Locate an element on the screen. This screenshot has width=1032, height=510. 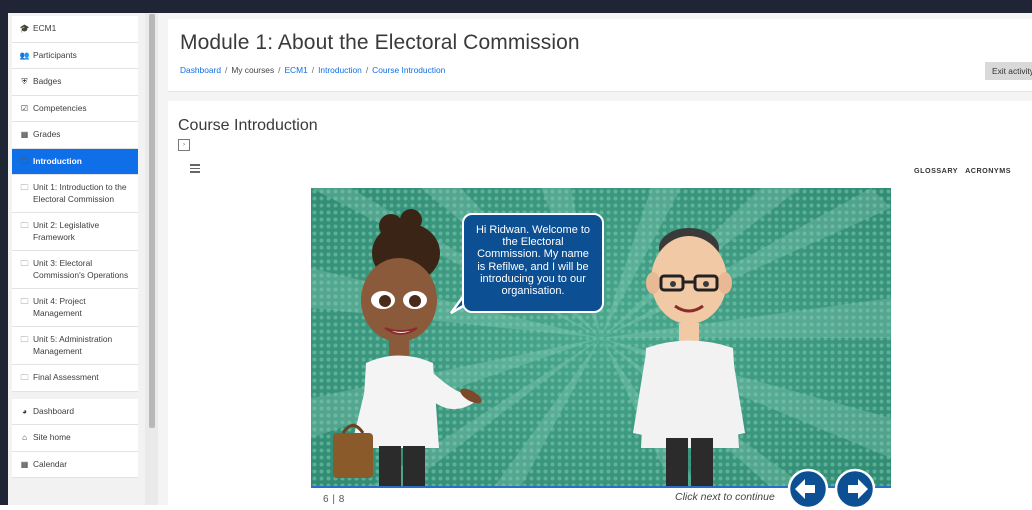
sidebar-item-calendar: ▦ Calendar is located at coordinates (75, 464).